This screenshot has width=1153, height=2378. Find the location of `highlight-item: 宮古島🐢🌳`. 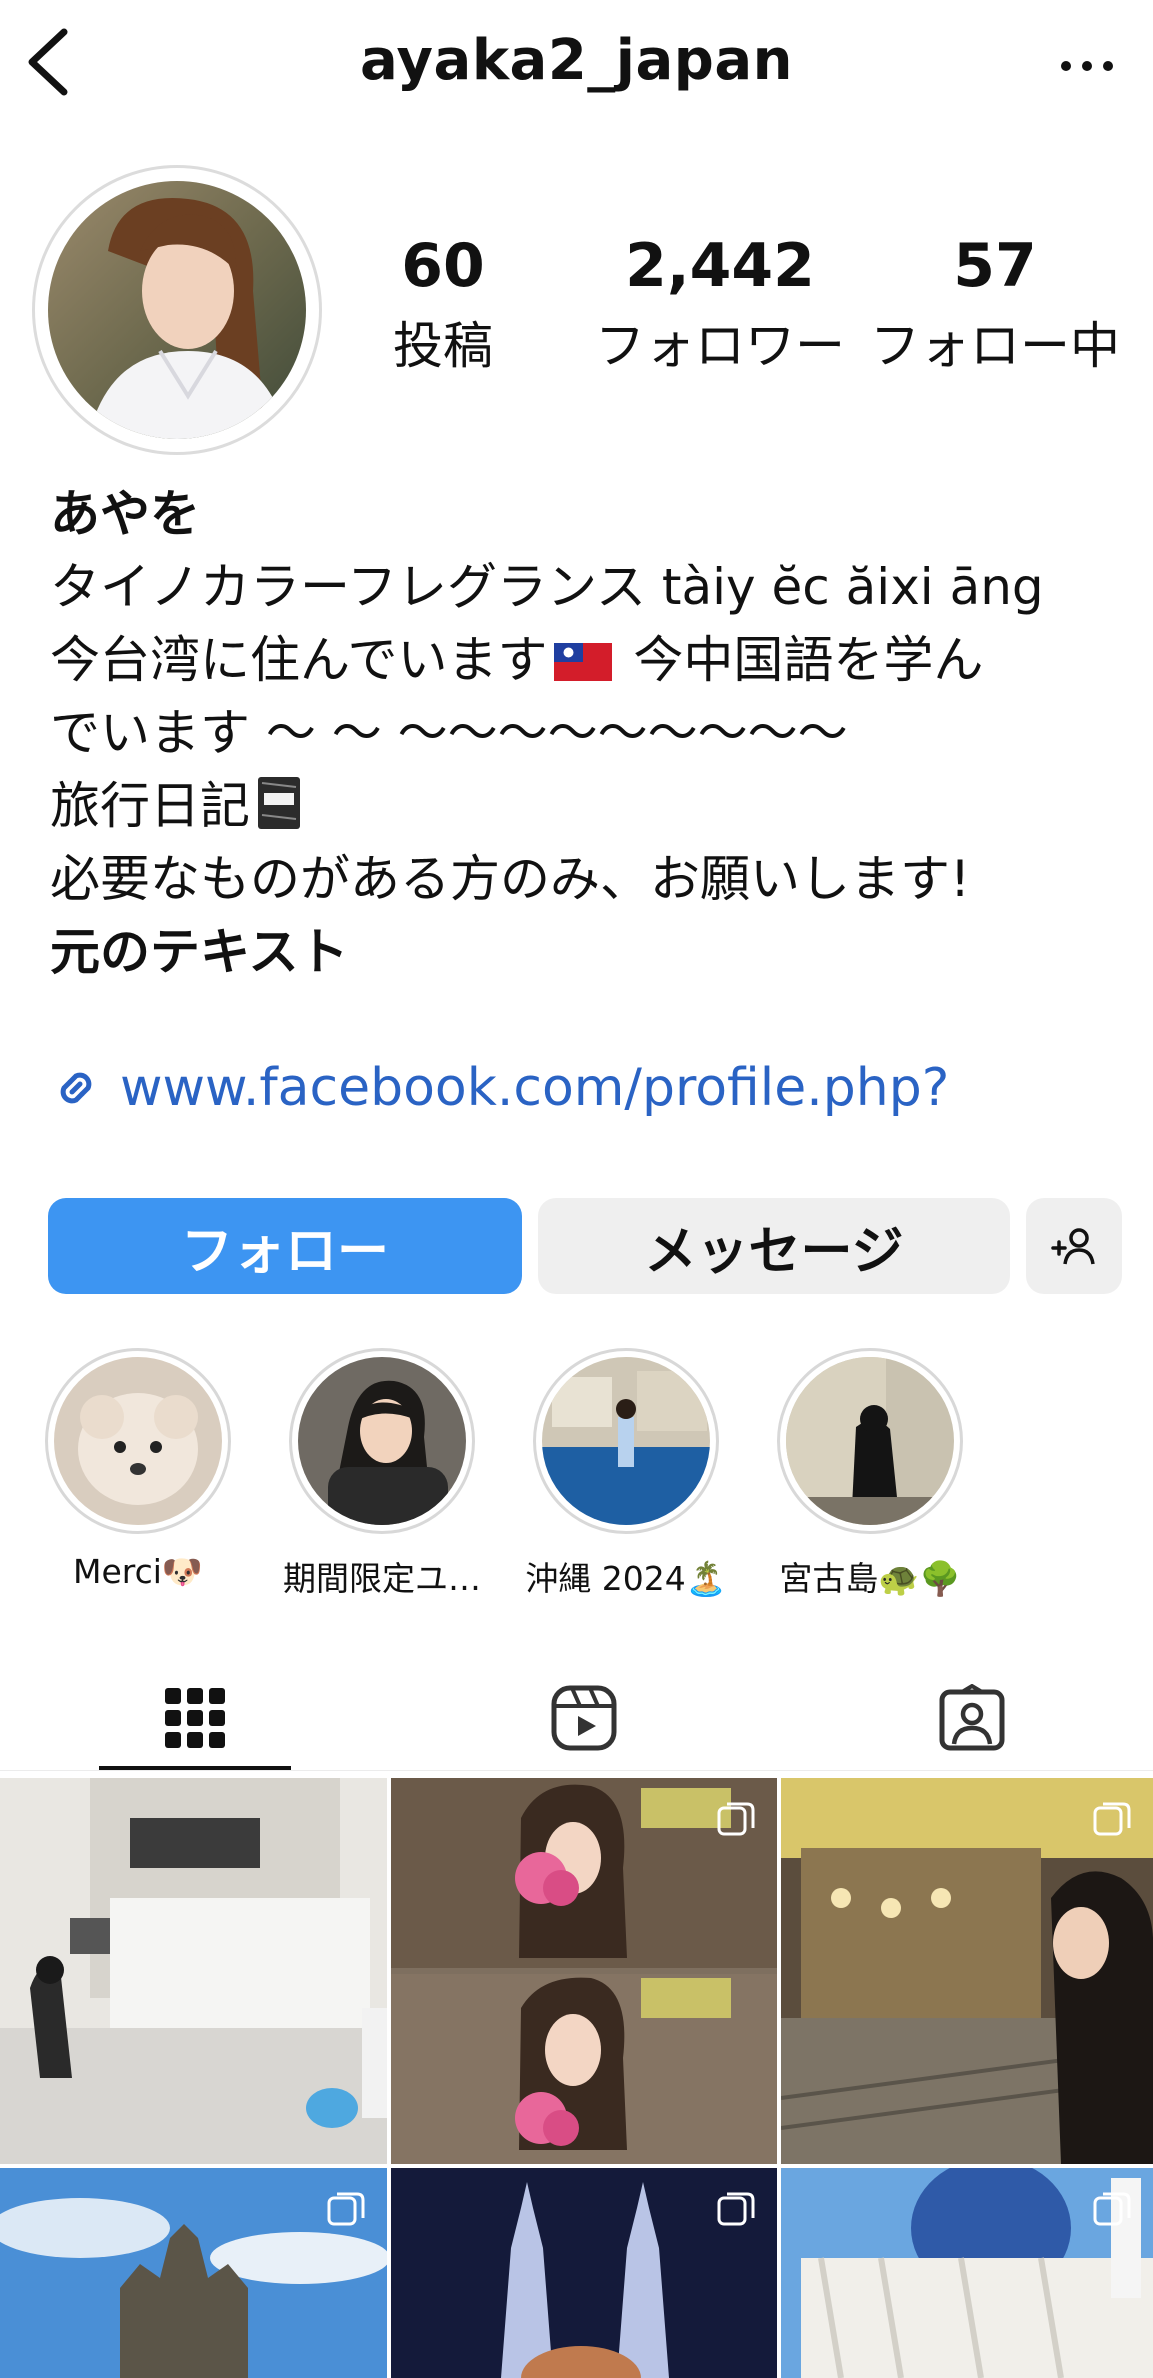

highlight-item: 宮古島🐢🌳 is located at coordinates (870, 1474).